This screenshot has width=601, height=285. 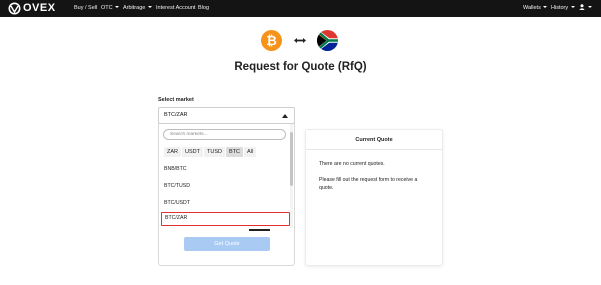 What do you see at coordinates (134, 8) in the screenshot?
I see `nav-arbitrage-label: Arbitrage` at bounding box center [134, 8].